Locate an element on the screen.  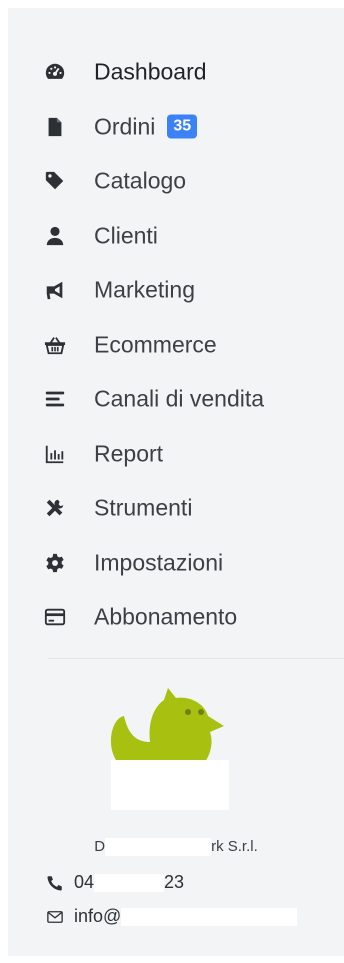
phone-contact: 04 23 is located at coordinates (115, 882).